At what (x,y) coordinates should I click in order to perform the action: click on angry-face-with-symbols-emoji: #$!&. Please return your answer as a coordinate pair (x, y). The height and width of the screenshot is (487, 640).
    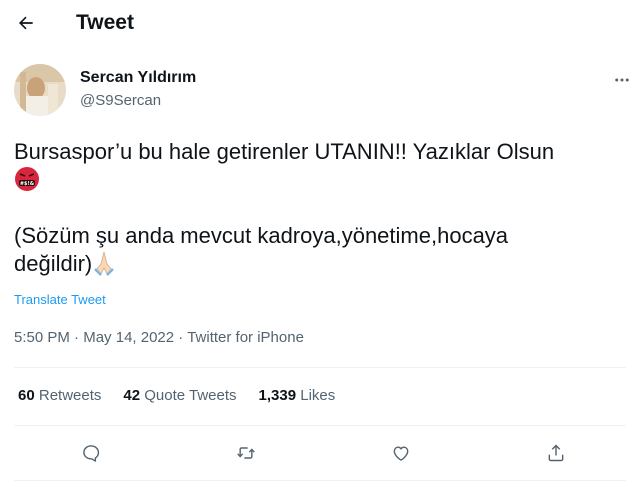
    Looking at the image, I should click on (27, 179).